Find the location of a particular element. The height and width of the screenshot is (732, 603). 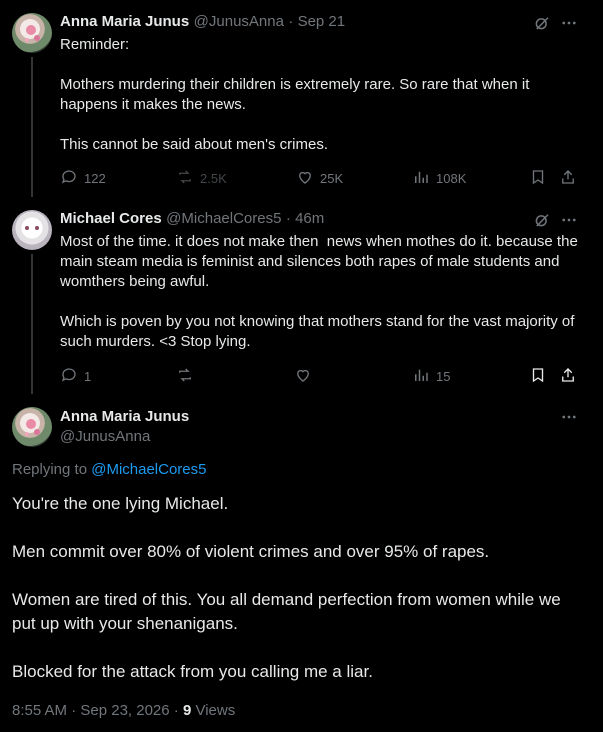

reply-button: 1 is located at coordinates (75, 376).